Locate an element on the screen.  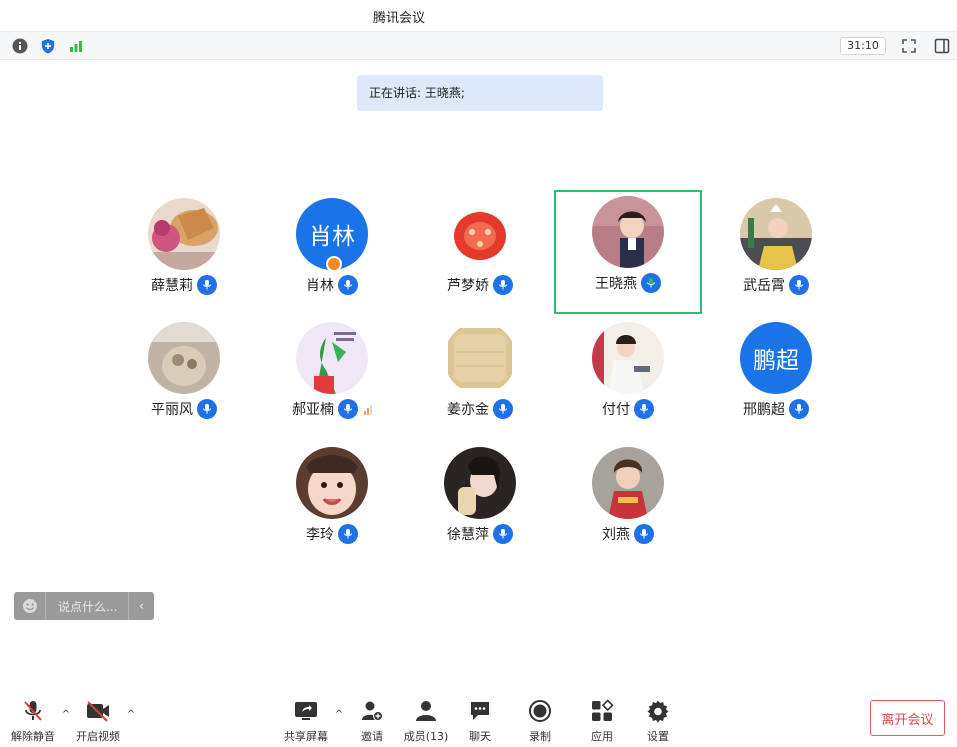
participant-tile: 李玲 is located at coordinates (332, 502).